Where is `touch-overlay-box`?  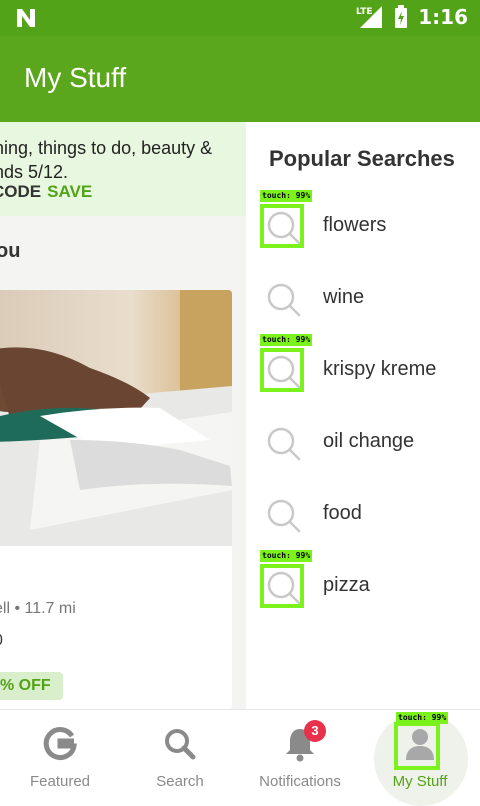
touch-overlay-box is located at coordinates (417, 746).